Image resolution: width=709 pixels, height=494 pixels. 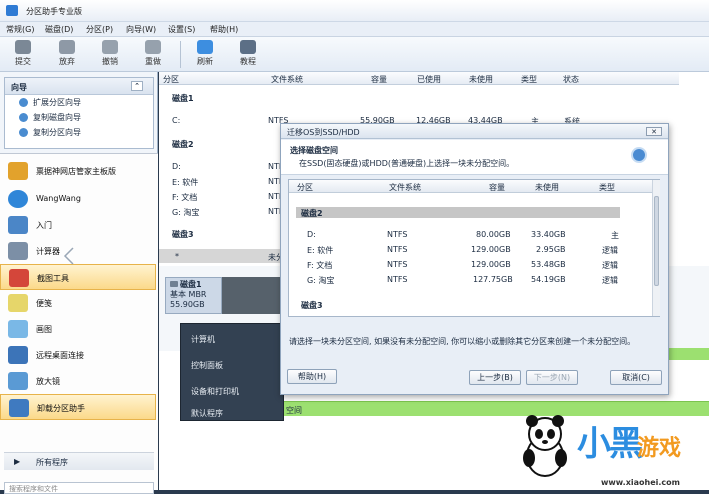 I want to click on migrate-disk-icon, so click(x=639, y=155).